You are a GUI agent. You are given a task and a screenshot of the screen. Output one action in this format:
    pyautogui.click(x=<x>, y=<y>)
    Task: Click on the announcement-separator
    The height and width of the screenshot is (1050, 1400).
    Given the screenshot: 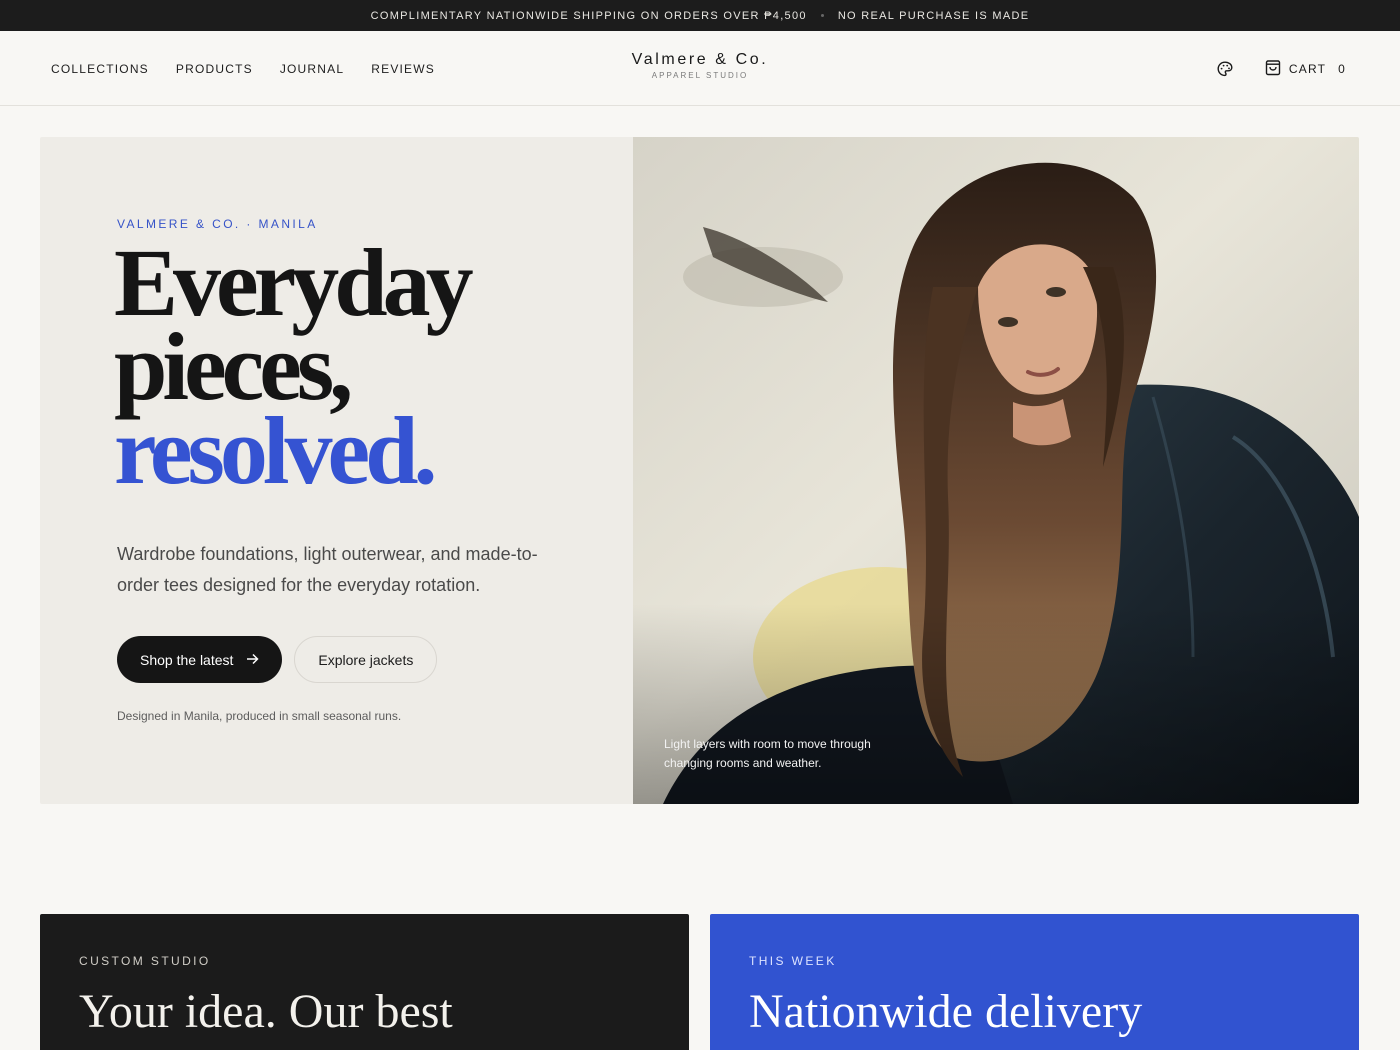 What is the action you would take?
    pyautogui.click(x=822, y=15)
    